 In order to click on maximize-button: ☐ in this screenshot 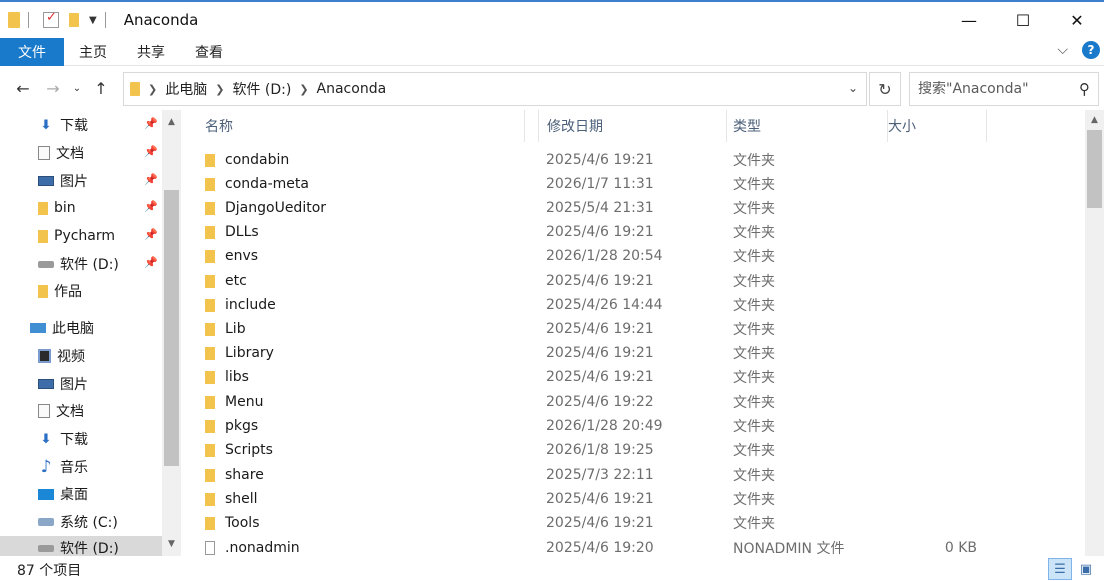, I will do `click(1023, 20)`.